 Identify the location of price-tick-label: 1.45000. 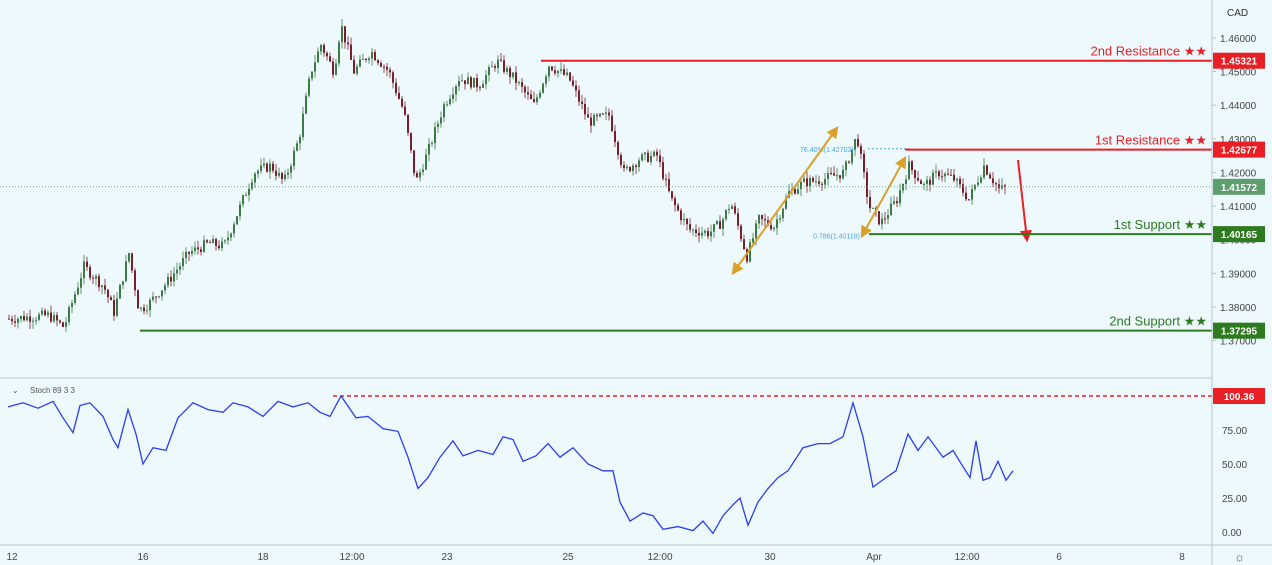
(1238, 73).